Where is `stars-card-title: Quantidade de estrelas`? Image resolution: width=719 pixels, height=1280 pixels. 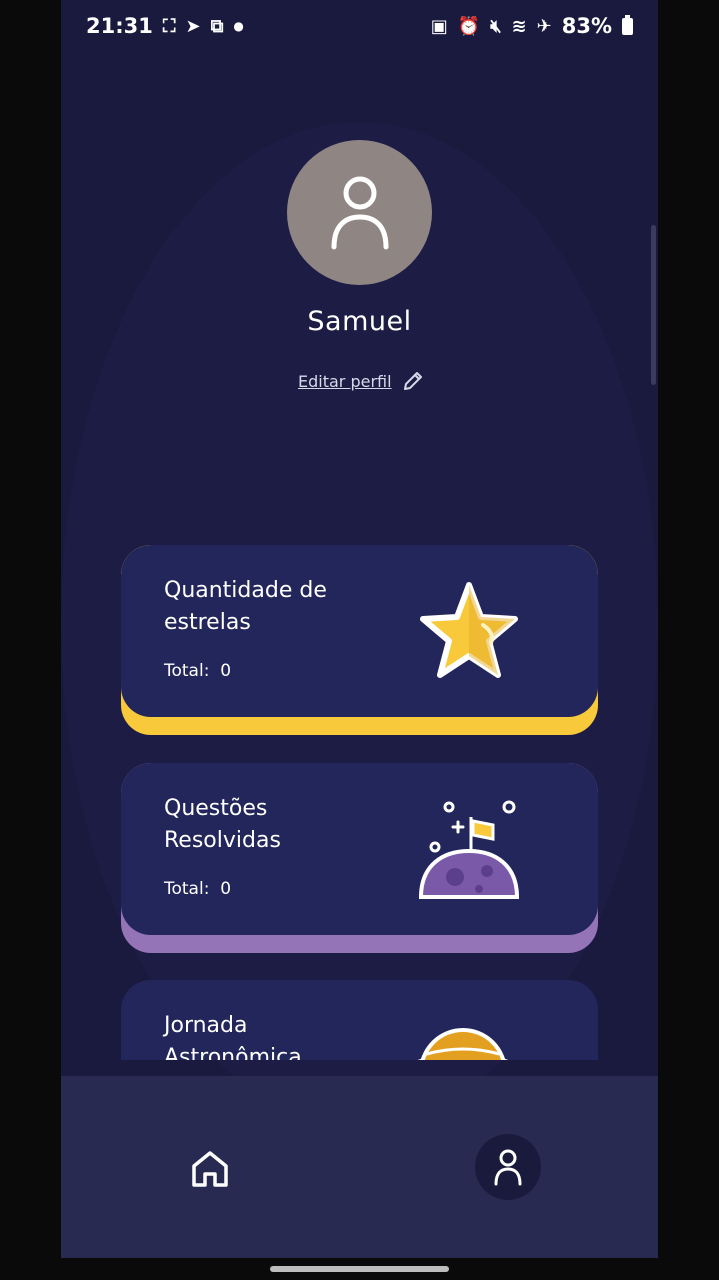 stars-card-title: Quantidade de estrelas is located at coordinates (245, 606).